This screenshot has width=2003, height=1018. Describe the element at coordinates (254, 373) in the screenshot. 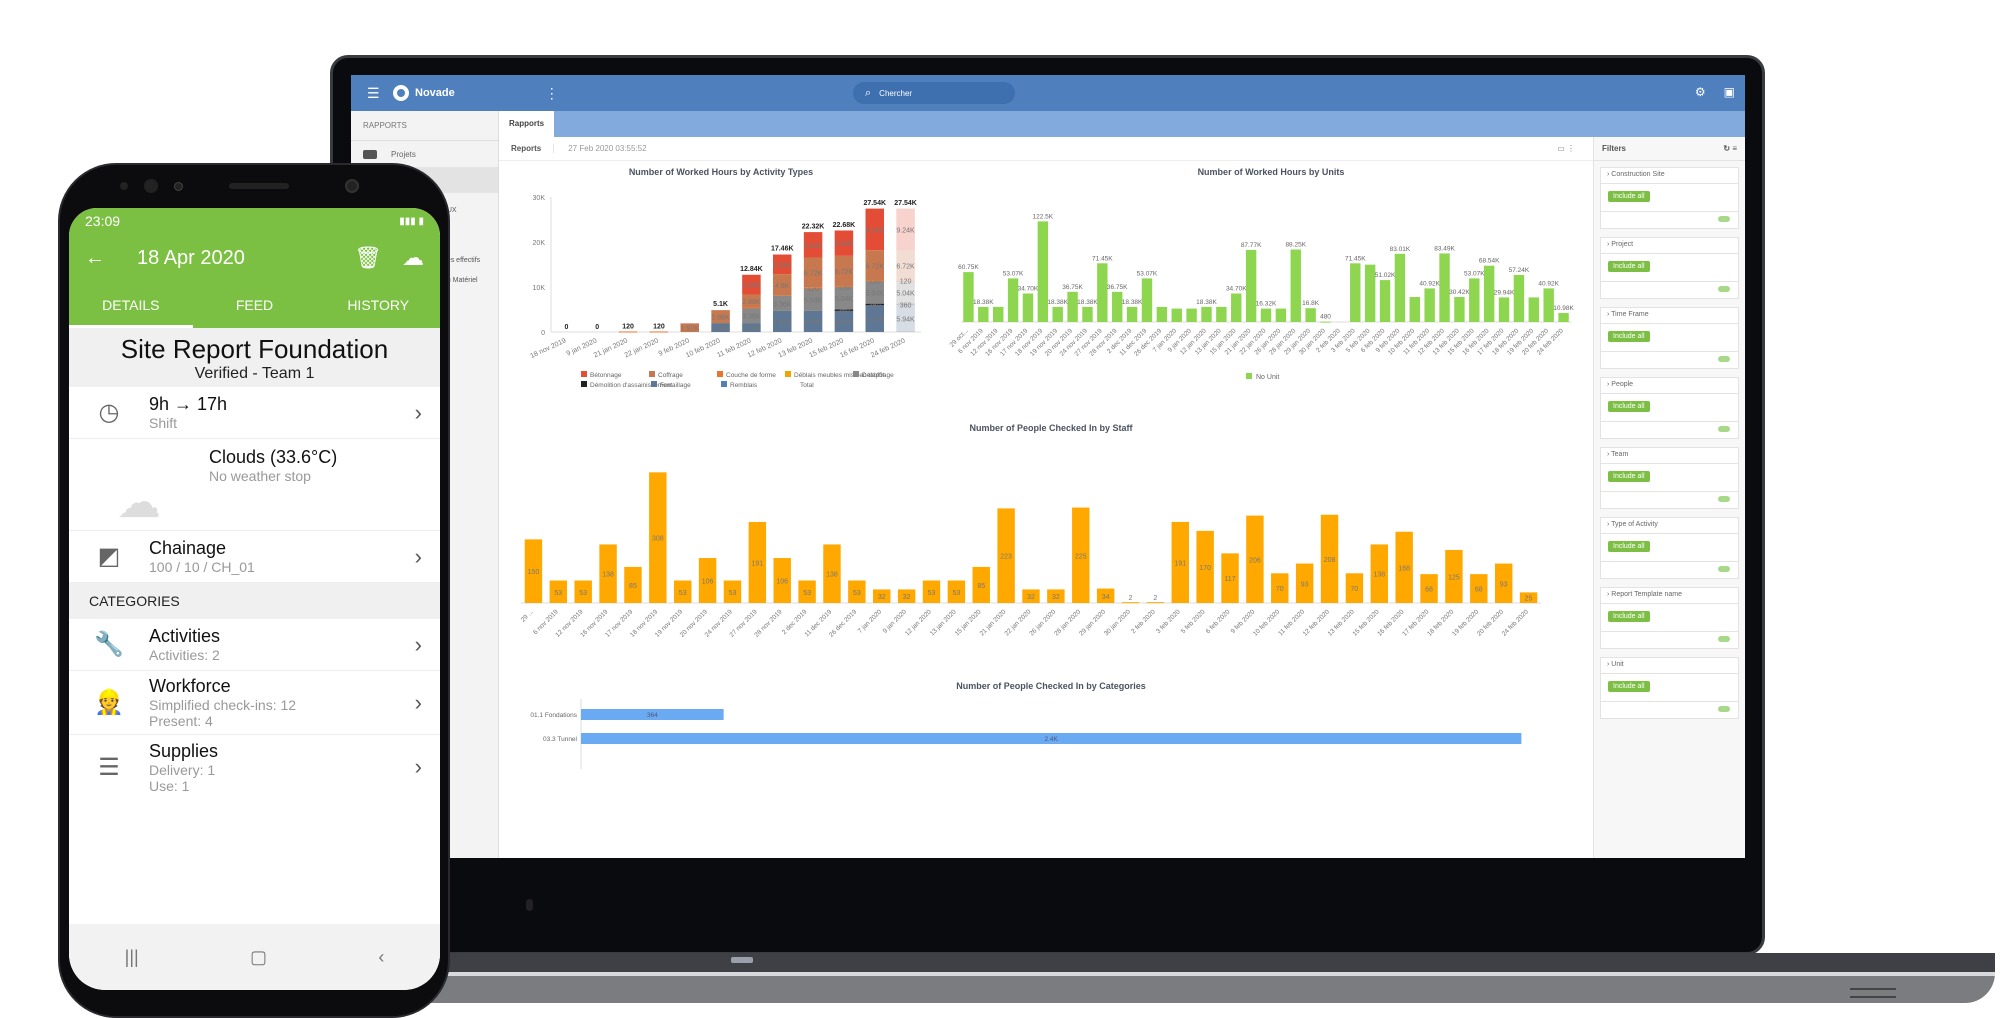

I see `report-subtitle: Verified - Team 1` at that location.